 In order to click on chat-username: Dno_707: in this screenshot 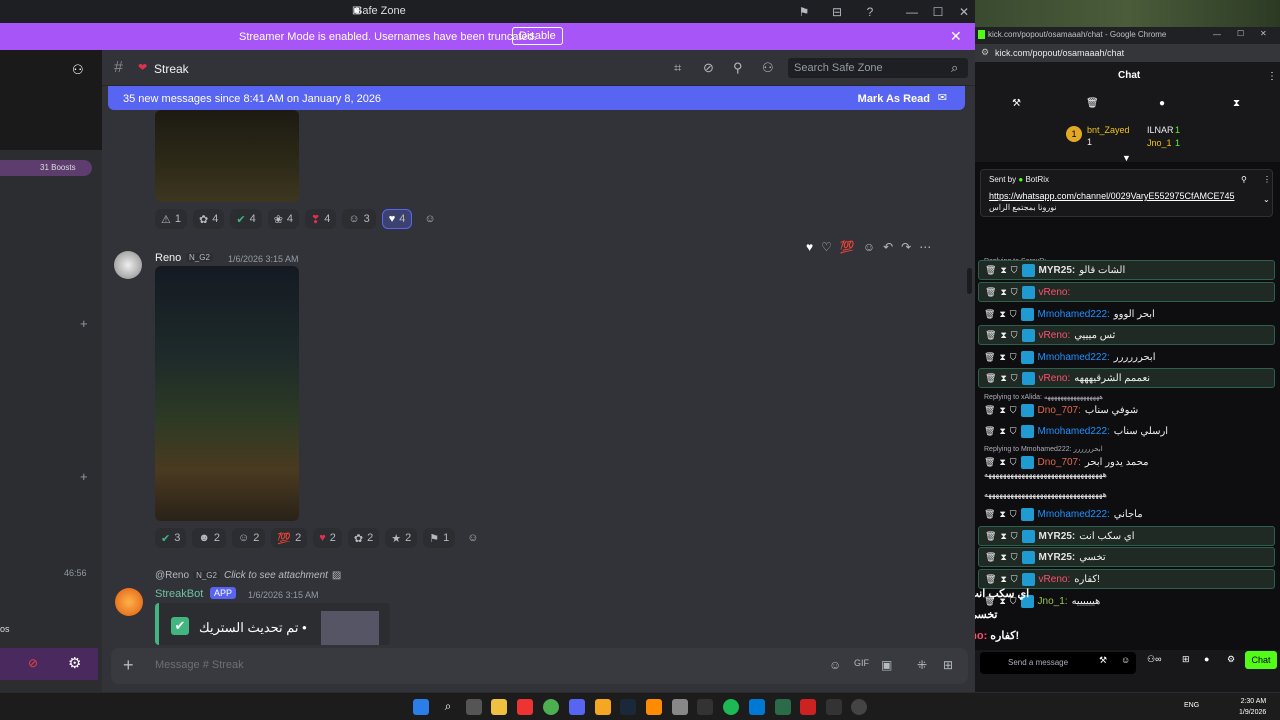, I will do `click(1059, 410)`.